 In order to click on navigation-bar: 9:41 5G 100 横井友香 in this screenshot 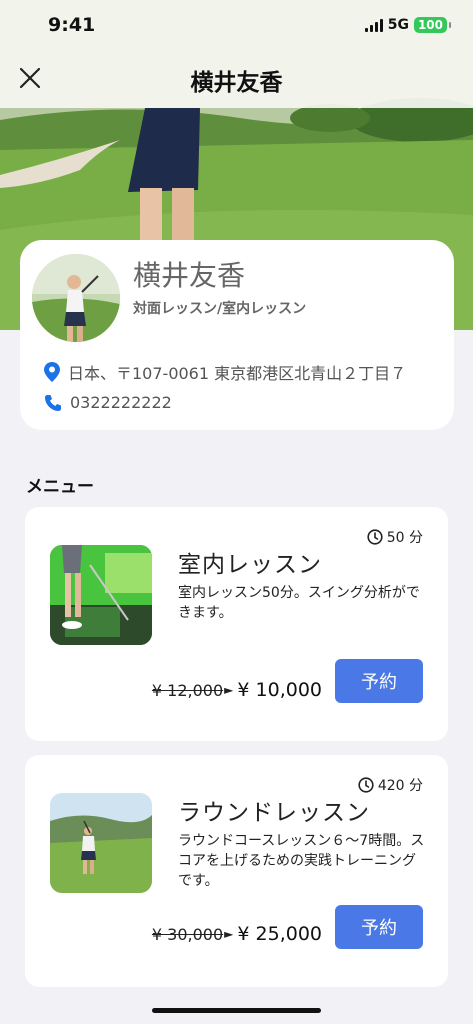, I will do `click(236, 54)`.